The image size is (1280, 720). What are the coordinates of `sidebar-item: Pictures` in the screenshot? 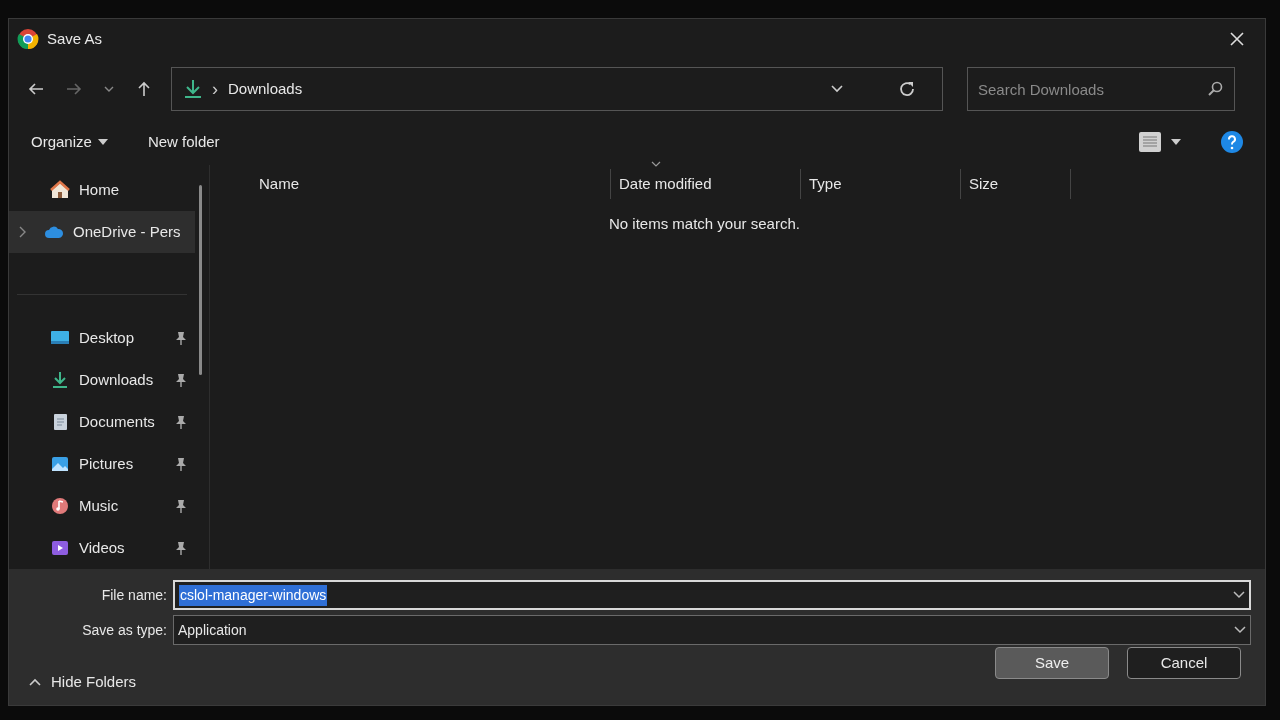 It's located at (102, 464).